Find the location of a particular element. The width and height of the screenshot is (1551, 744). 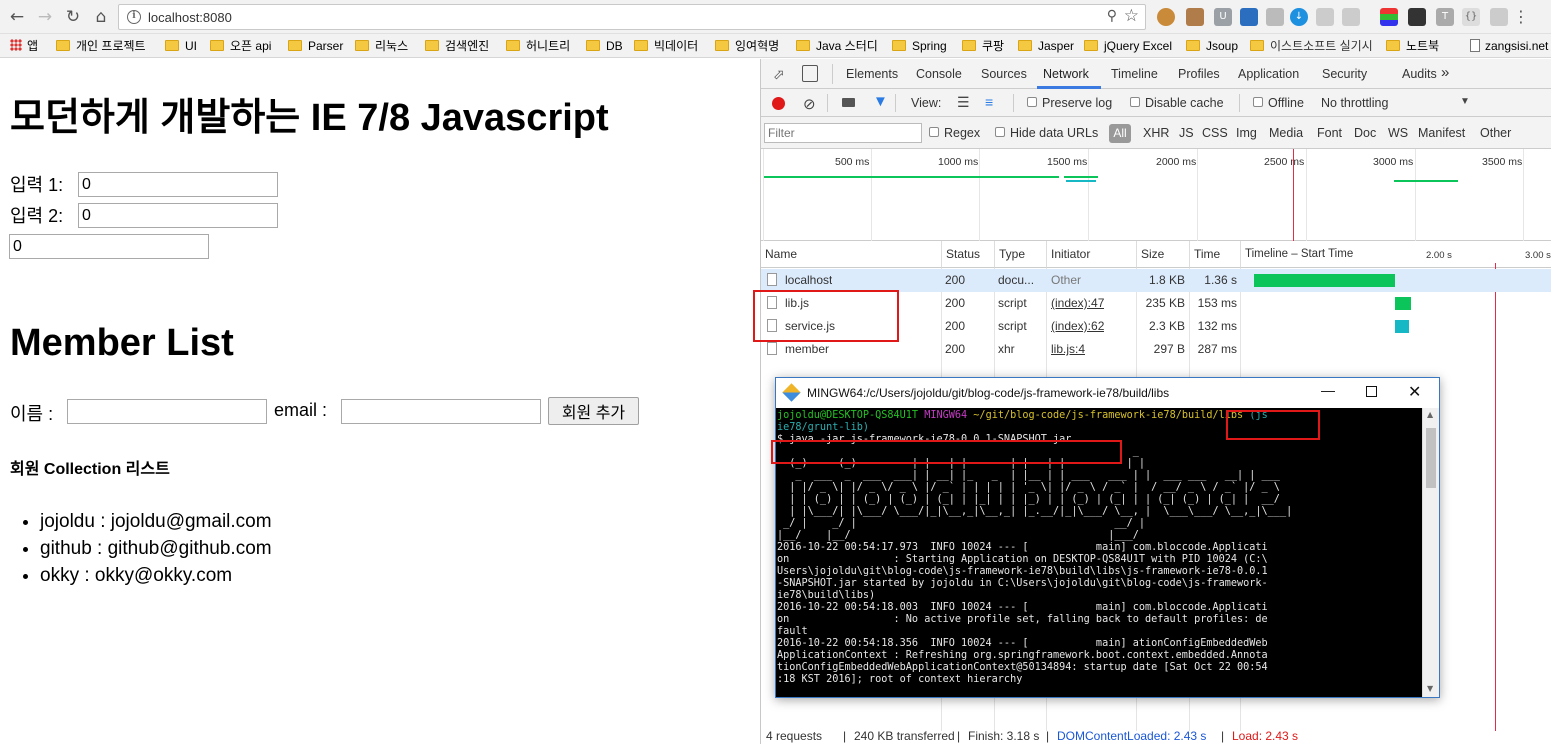

tab-elements: Elements is located at coordinates (872, 74).